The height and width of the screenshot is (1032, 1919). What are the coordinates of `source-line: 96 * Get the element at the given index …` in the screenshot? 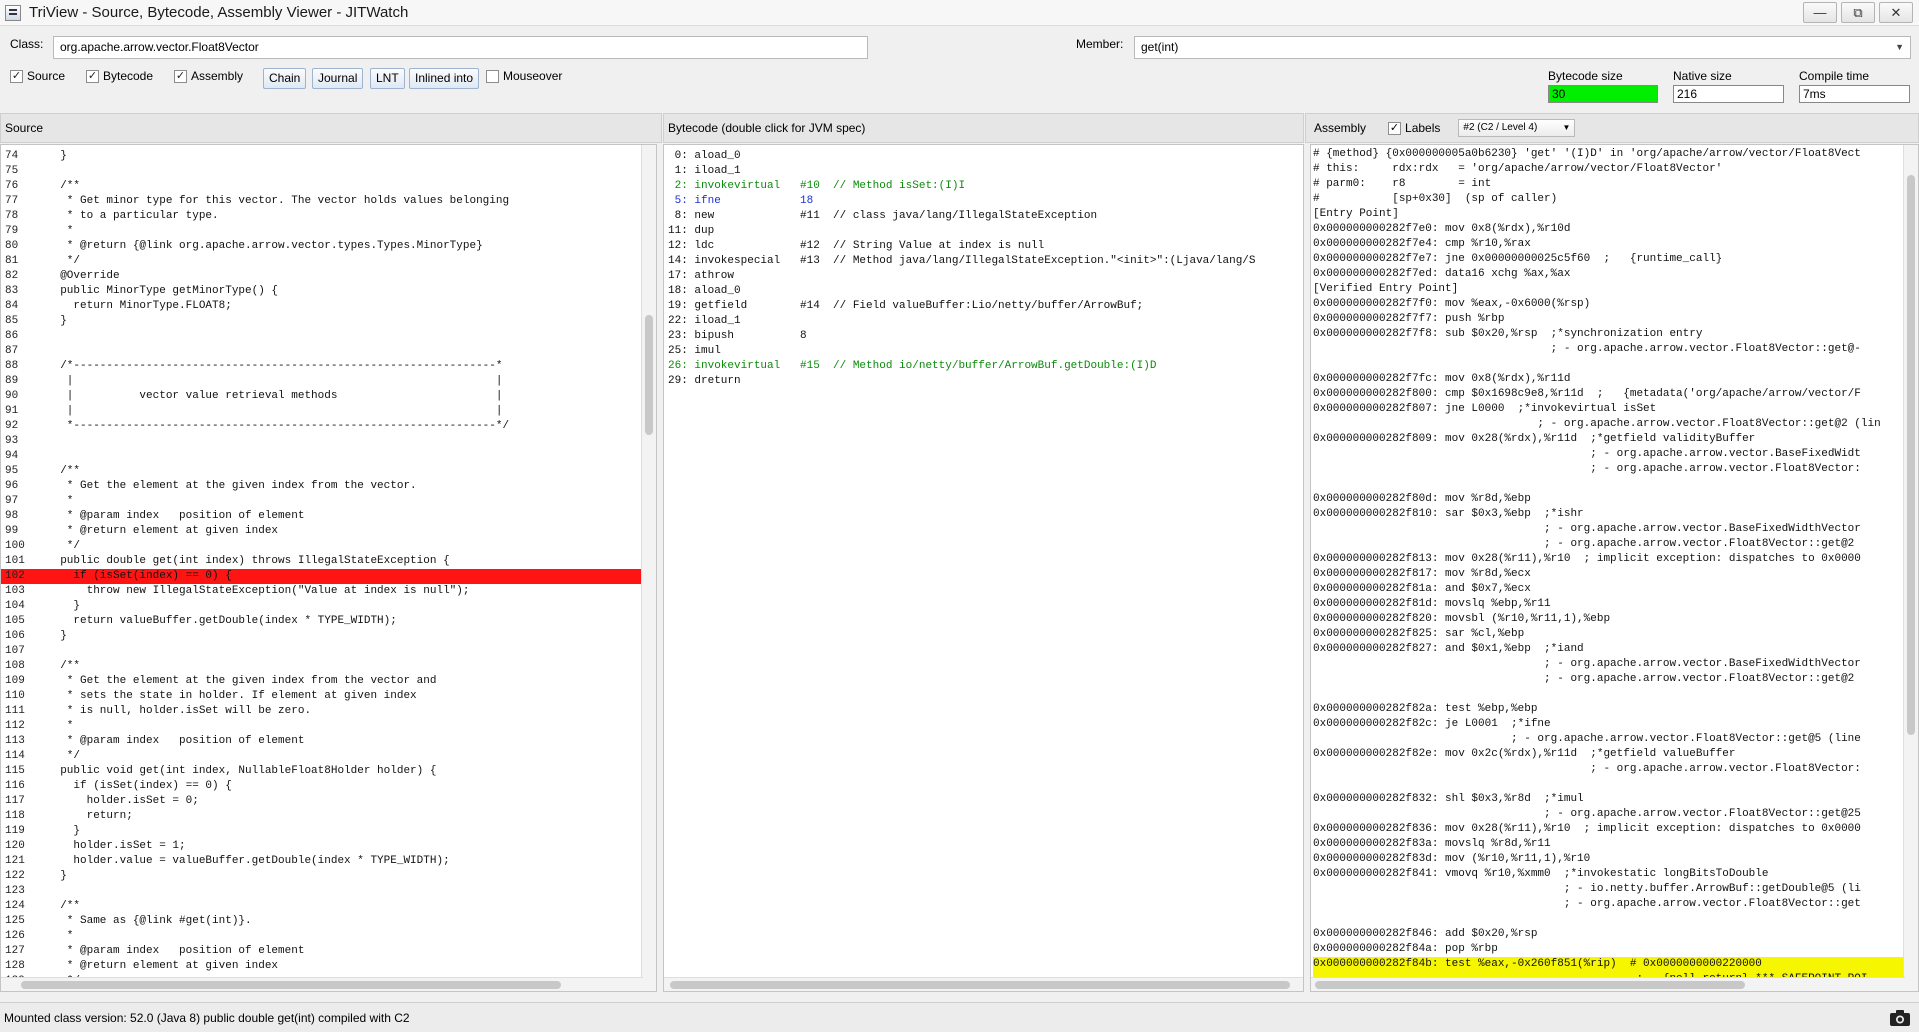 It's located at (328, 486).